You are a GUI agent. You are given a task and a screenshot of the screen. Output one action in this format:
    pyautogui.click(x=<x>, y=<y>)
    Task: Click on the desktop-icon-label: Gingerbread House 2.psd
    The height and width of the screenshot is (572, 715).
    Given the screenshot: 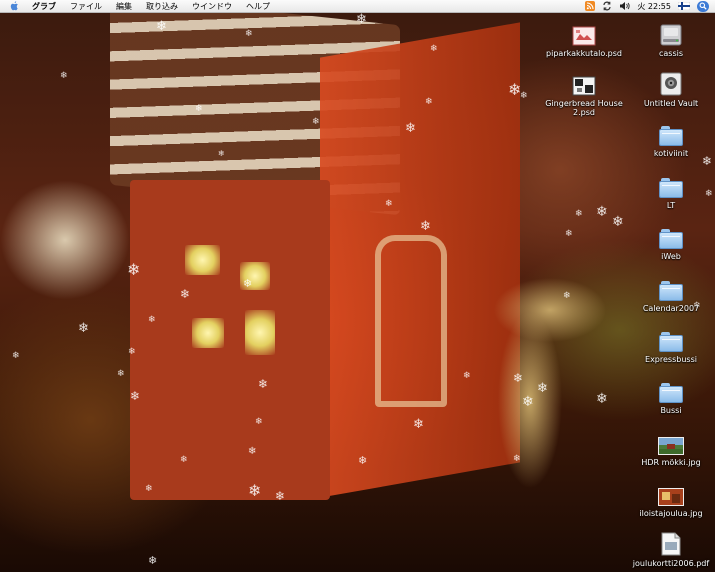 What is the action you would take?
    pyautogui.click(x=584, y=108)
    